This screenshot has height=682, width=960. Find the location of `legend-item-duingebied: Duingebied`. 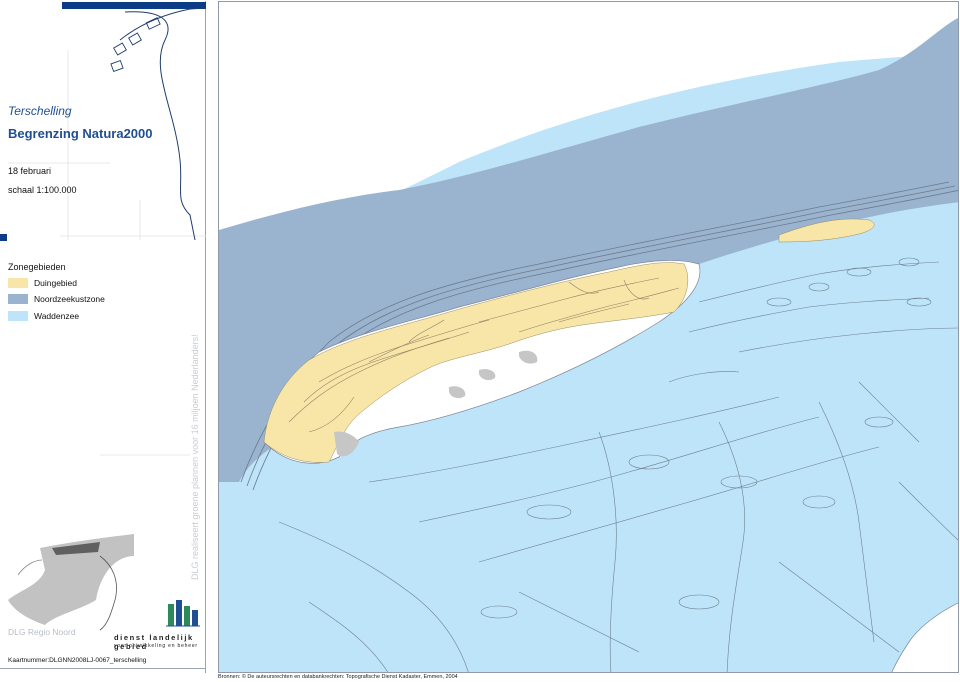

legend-item-duingebied: Duingebied is located at coordinates (42, 283).